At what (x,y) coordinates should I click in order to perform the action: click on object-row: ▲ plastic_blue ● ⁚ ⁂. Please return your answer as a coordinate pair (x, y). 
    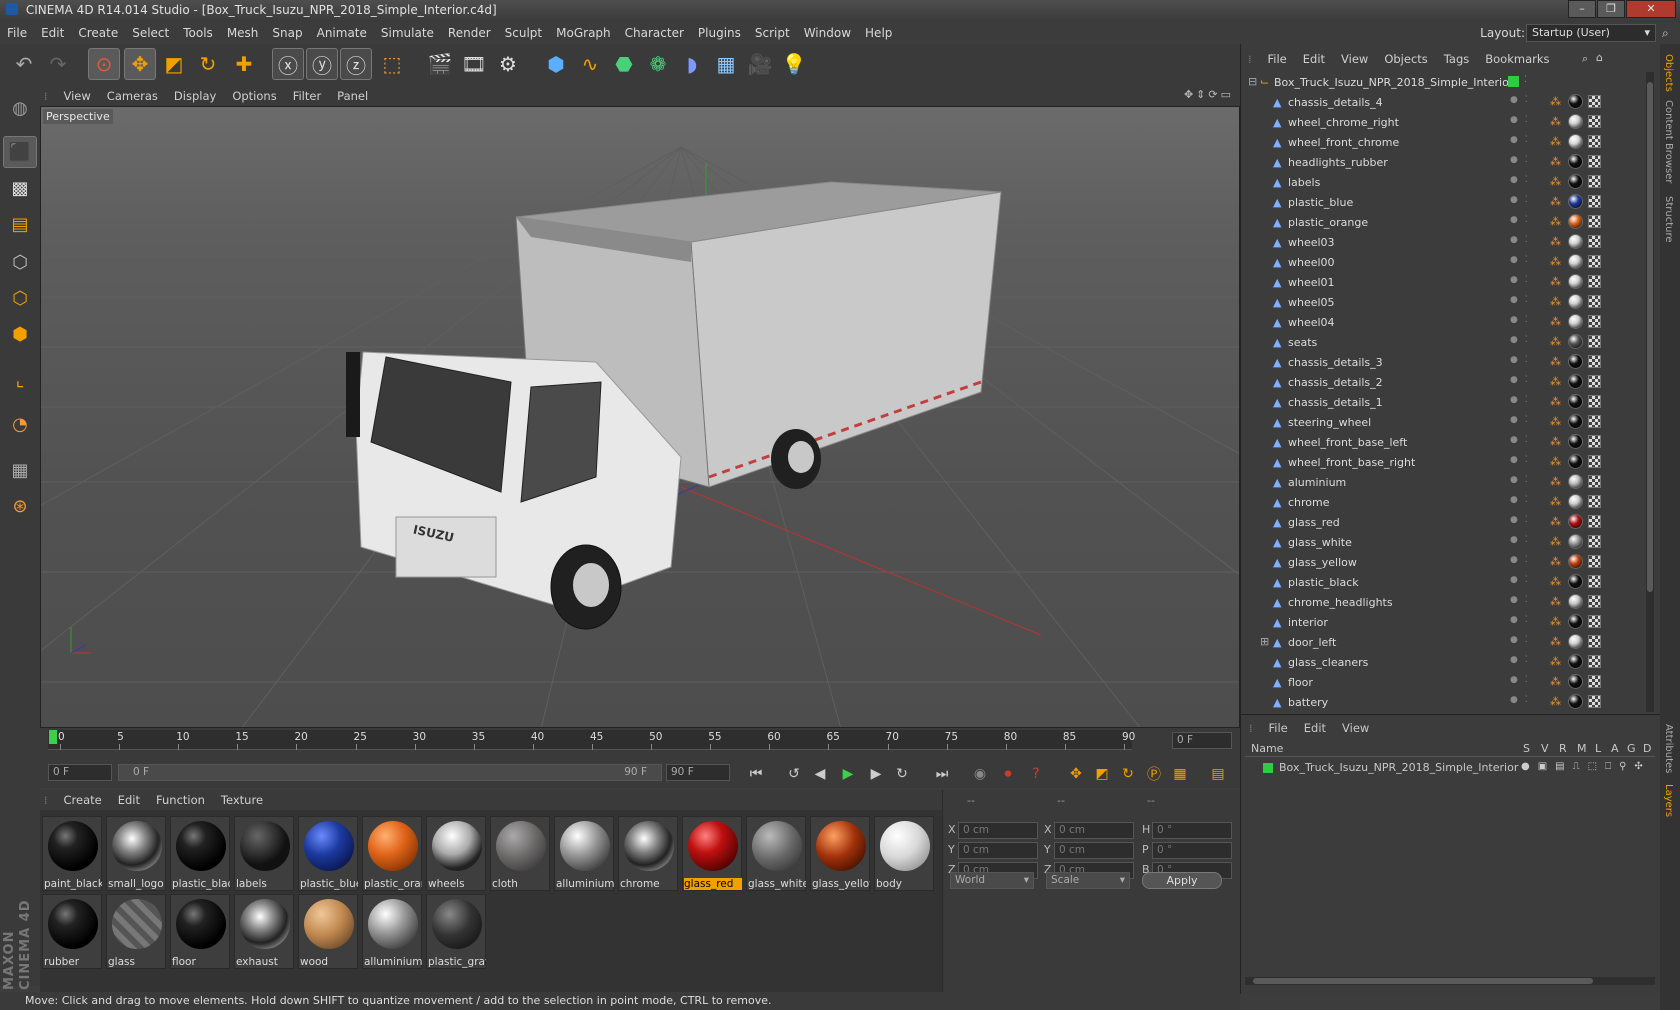
    Looking at the image, I should click on (1445, 202).